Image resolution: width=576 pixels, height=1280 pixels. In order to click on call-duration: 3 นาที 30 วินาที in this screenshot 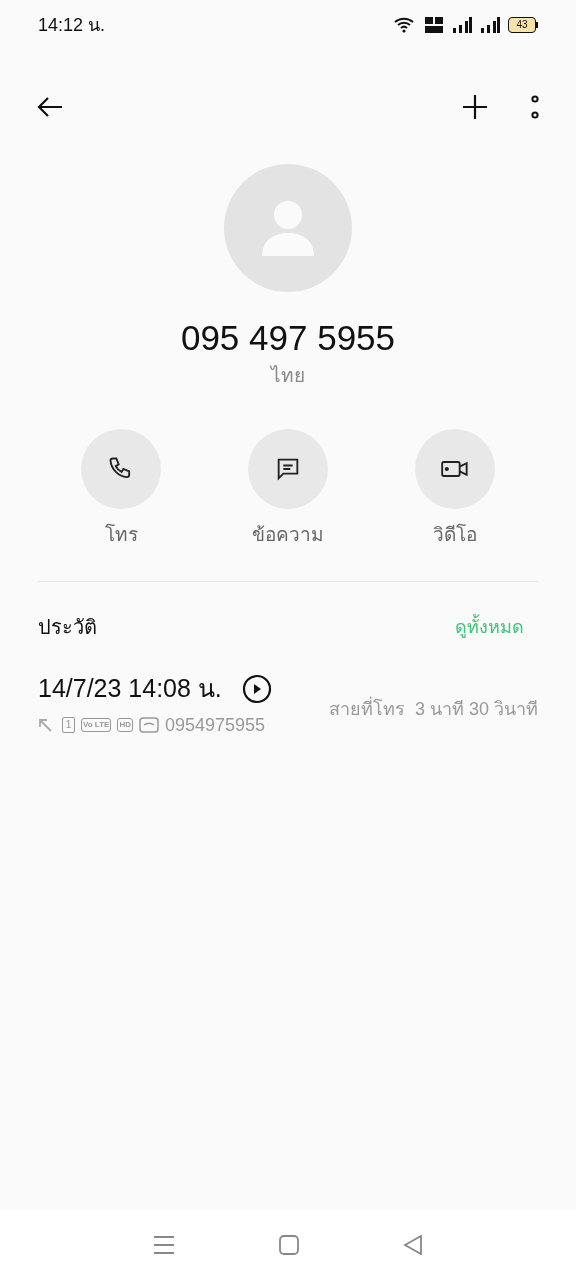, I will do `click(476, 709)`.